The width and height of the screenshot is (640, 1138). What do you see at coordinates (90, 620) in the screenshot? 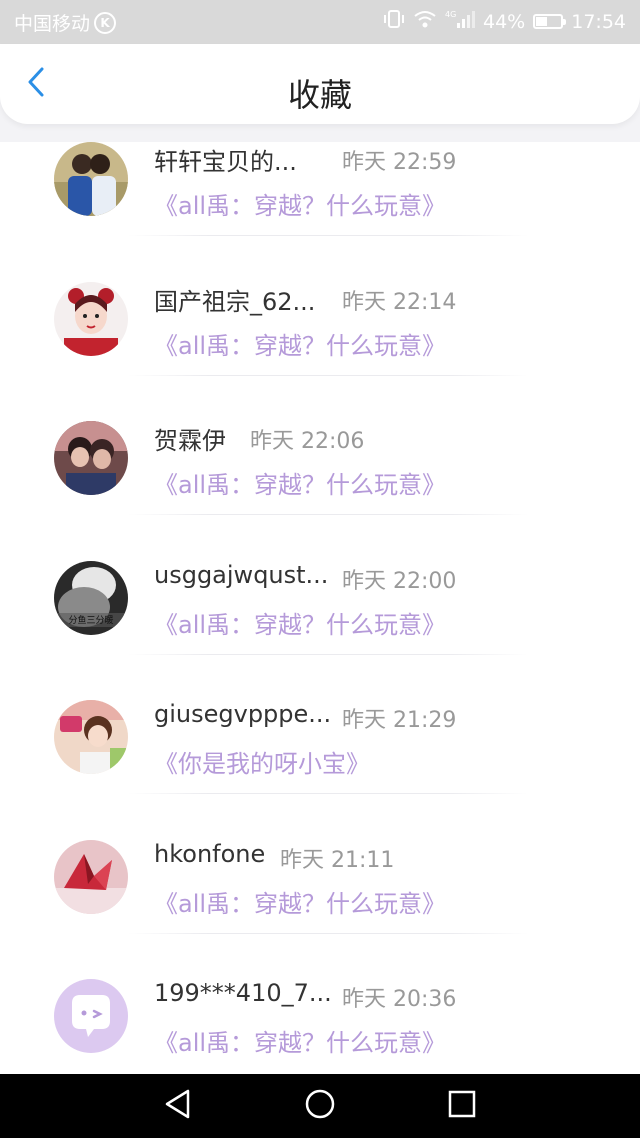
I see `avatar-caption: 分鱼三分暖` at bounding box center [90, 620].